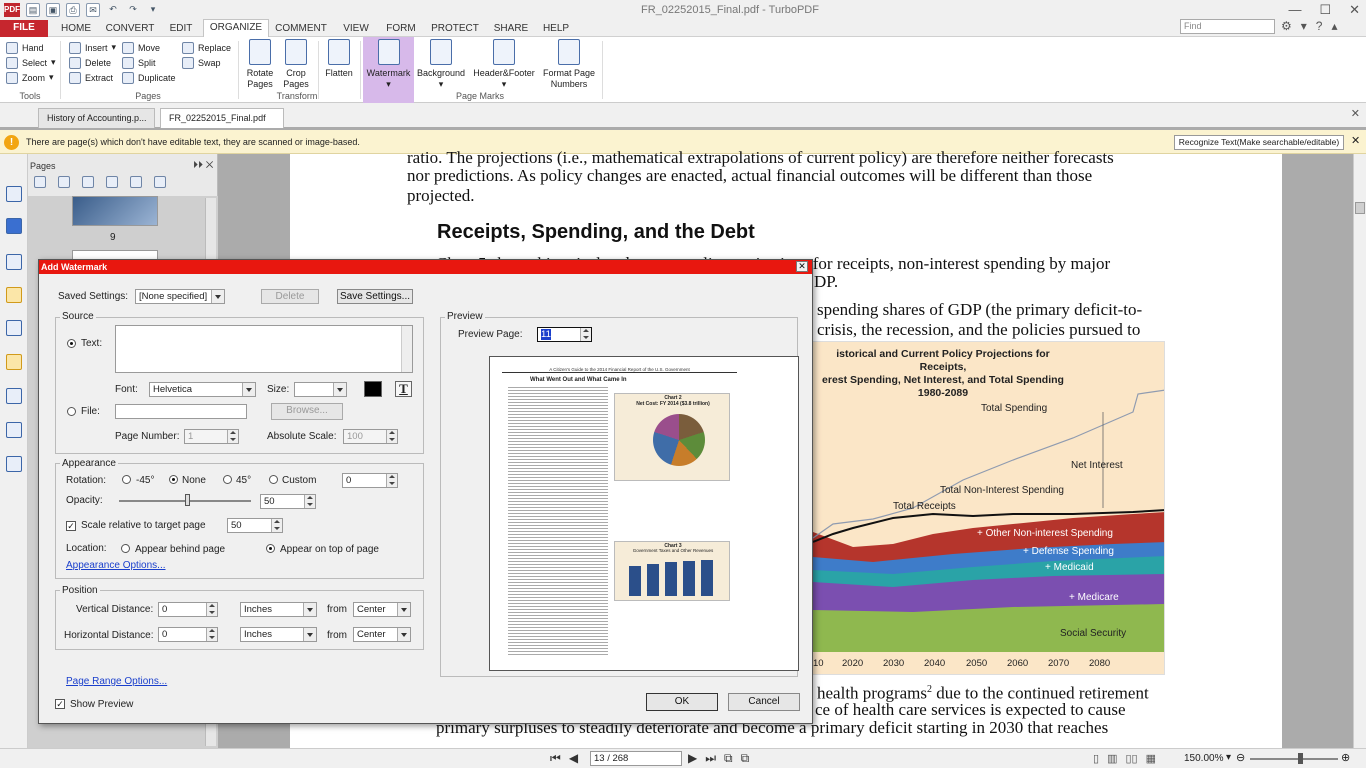 The height and width of the screenshot is (768, 1366). I want to click on last-page-icon: ⏭, so click(710, 758).